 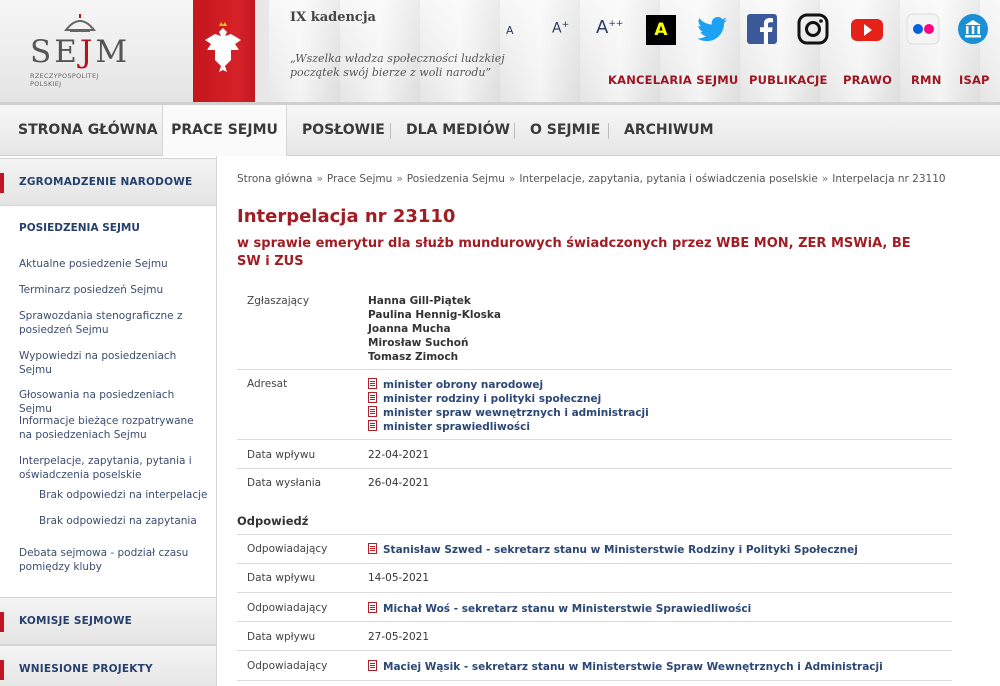 What do you see at coordinates (712, 29) in the screenshot?
I see `twitter-icon` at bounding box center [712, 29].